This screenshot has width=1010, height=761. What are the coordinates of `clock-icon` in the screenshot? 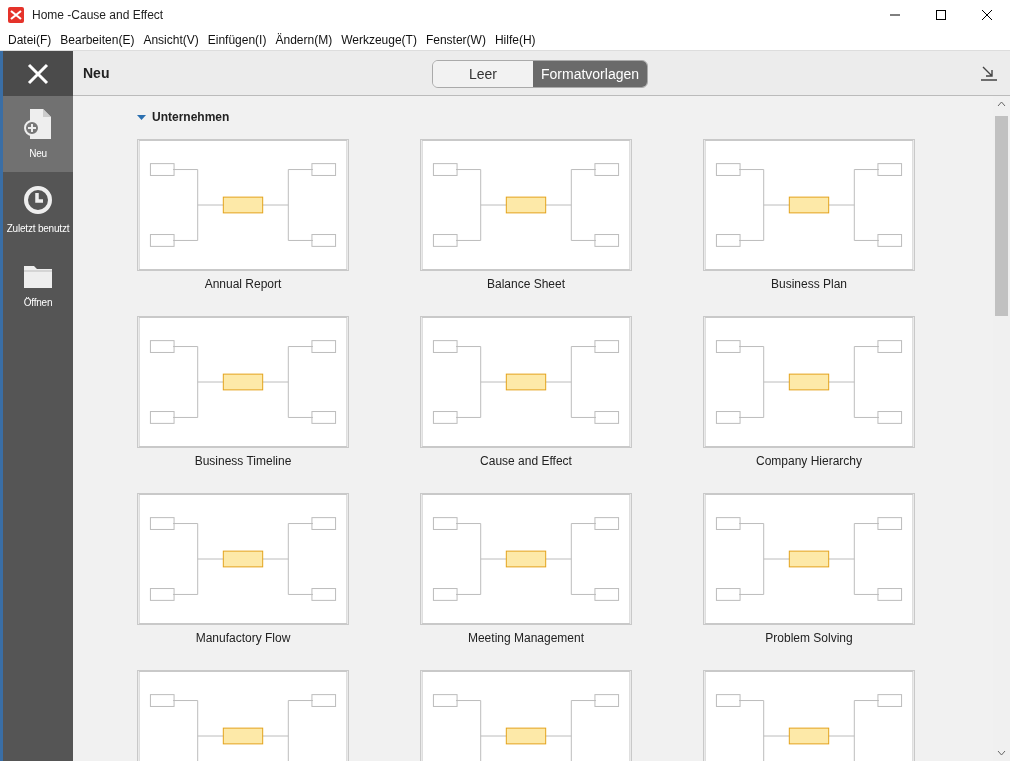 It's located at (38, 199).